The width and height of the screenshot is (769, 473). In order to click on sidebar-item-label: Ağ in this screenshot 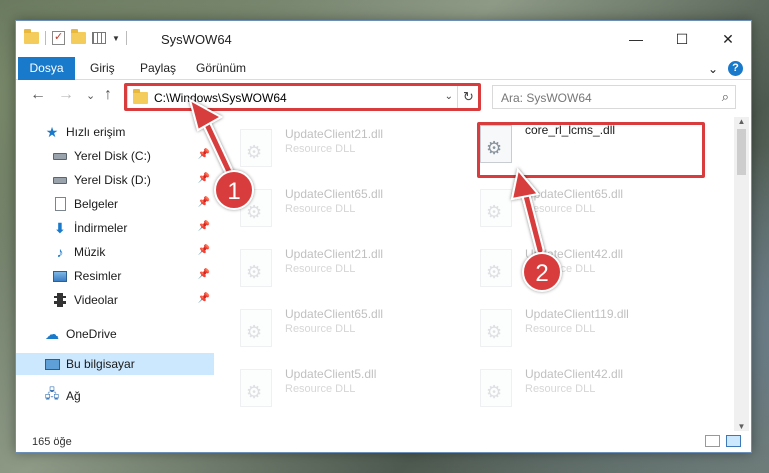, I will do `click(73, 396)`.